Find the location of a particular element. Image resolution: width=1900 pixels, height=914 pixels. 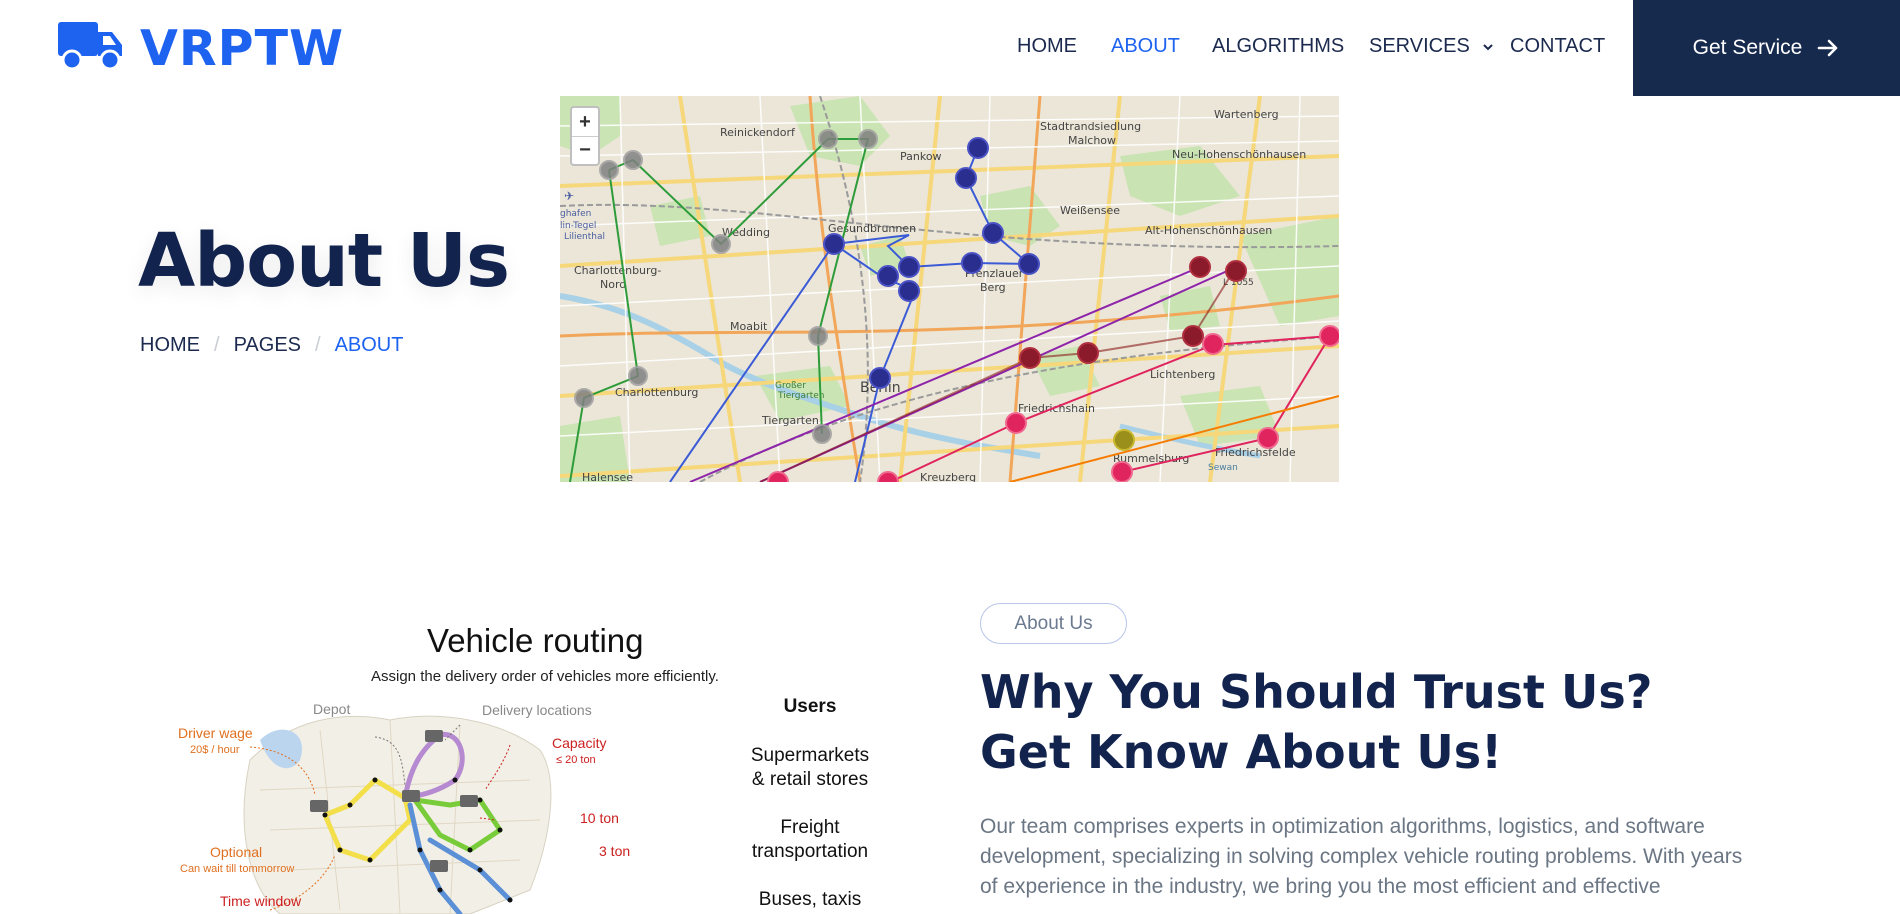

map-label: lin-Tegel is located at coordinates (578, 226).